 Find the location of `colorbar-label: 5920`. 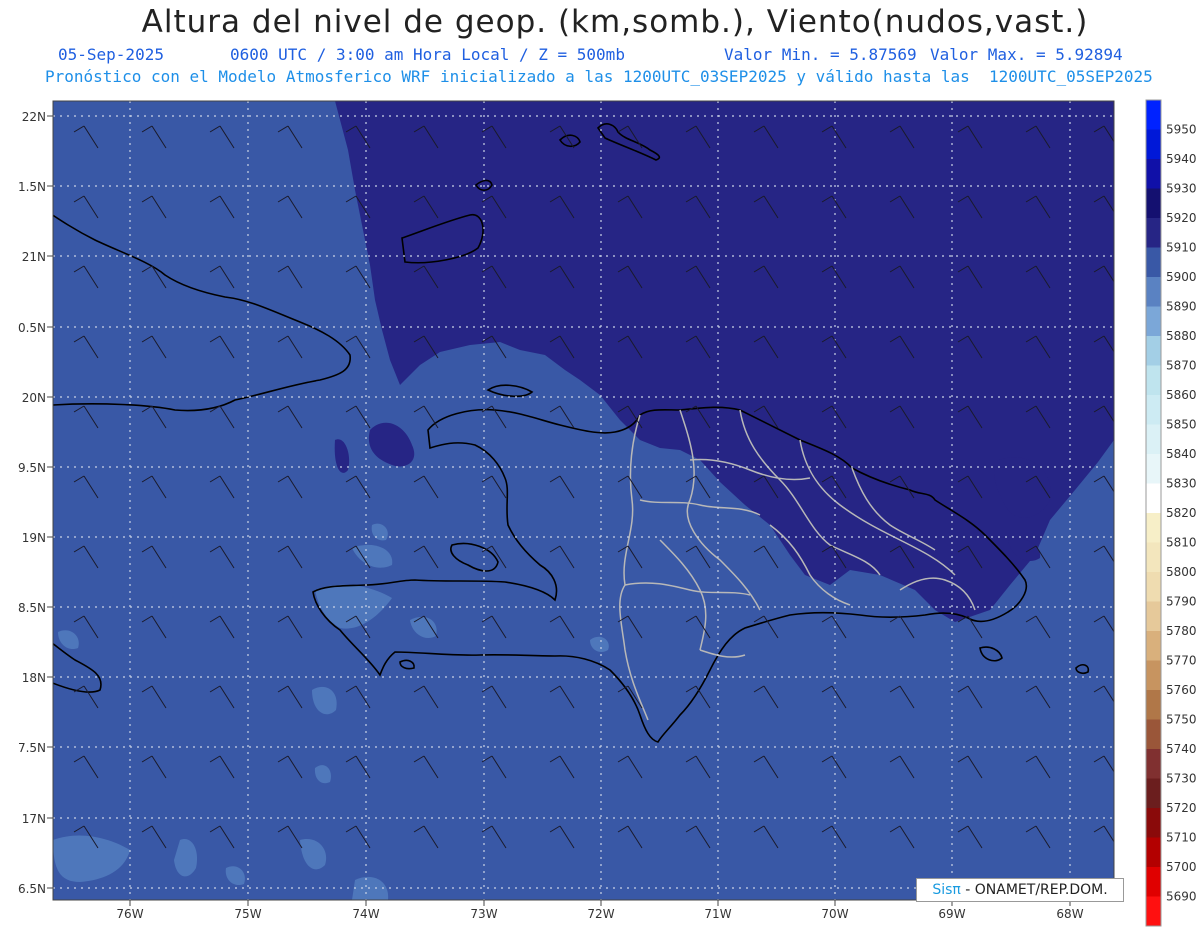

colorbar-label: 5920 is located at coordinates (1181, 218).